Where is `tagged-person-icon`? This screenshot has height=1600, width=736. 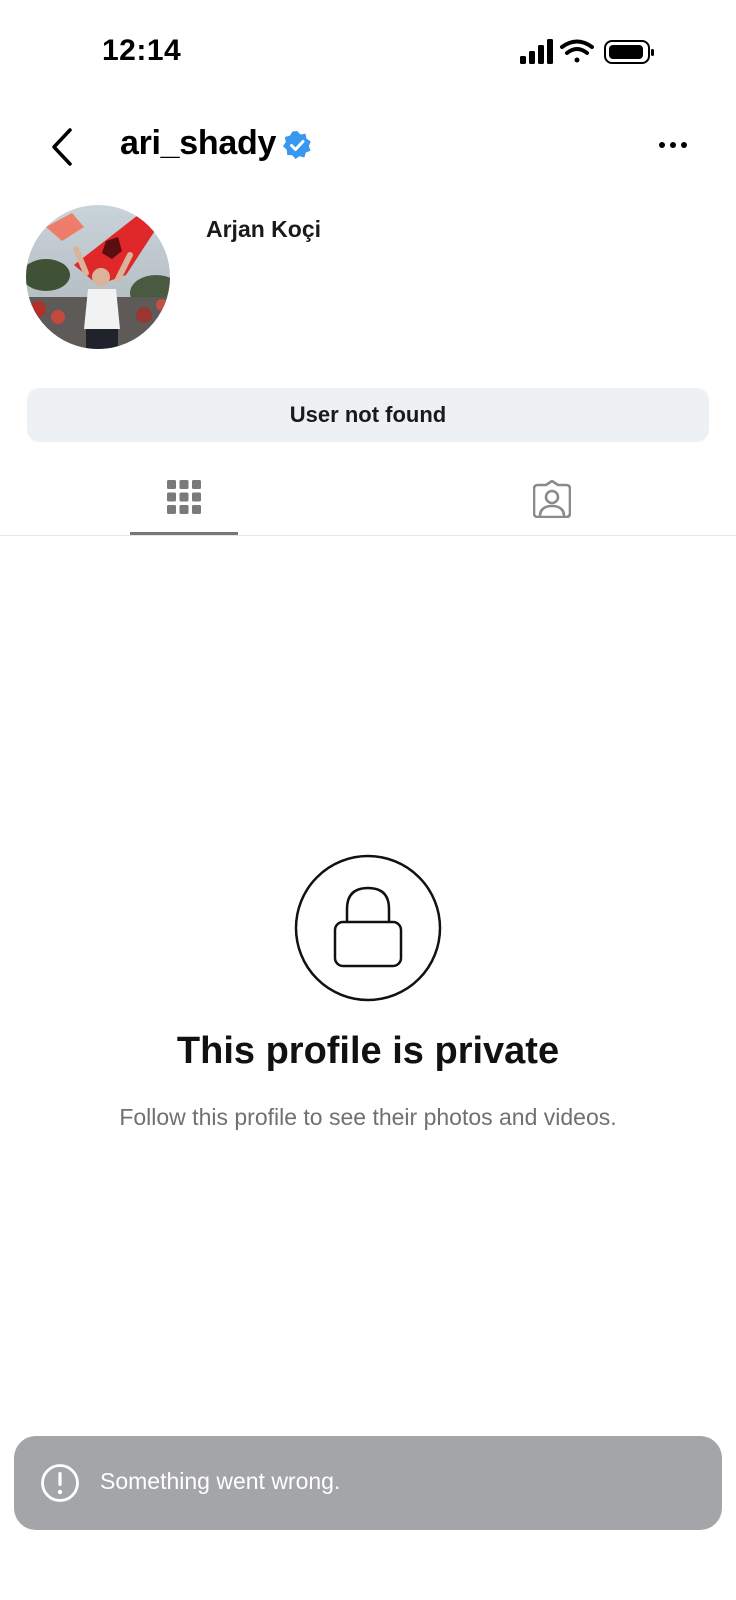
tagged-person-icon is located at coordinates (552, 499).